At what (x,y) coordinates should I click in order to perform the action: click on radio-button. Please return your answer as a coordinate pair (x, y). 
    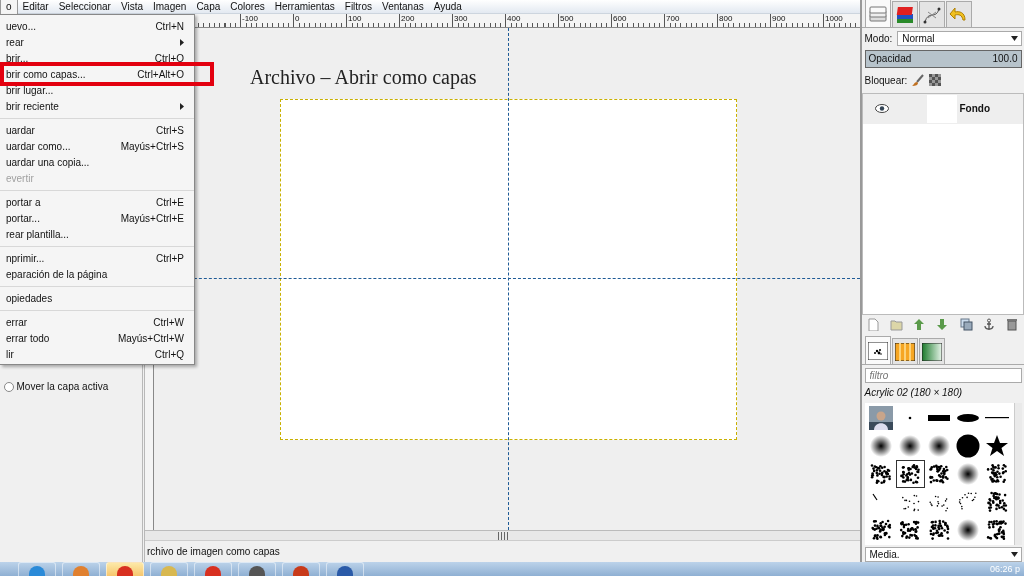
    Looking at the image, I should click on (9, 386).